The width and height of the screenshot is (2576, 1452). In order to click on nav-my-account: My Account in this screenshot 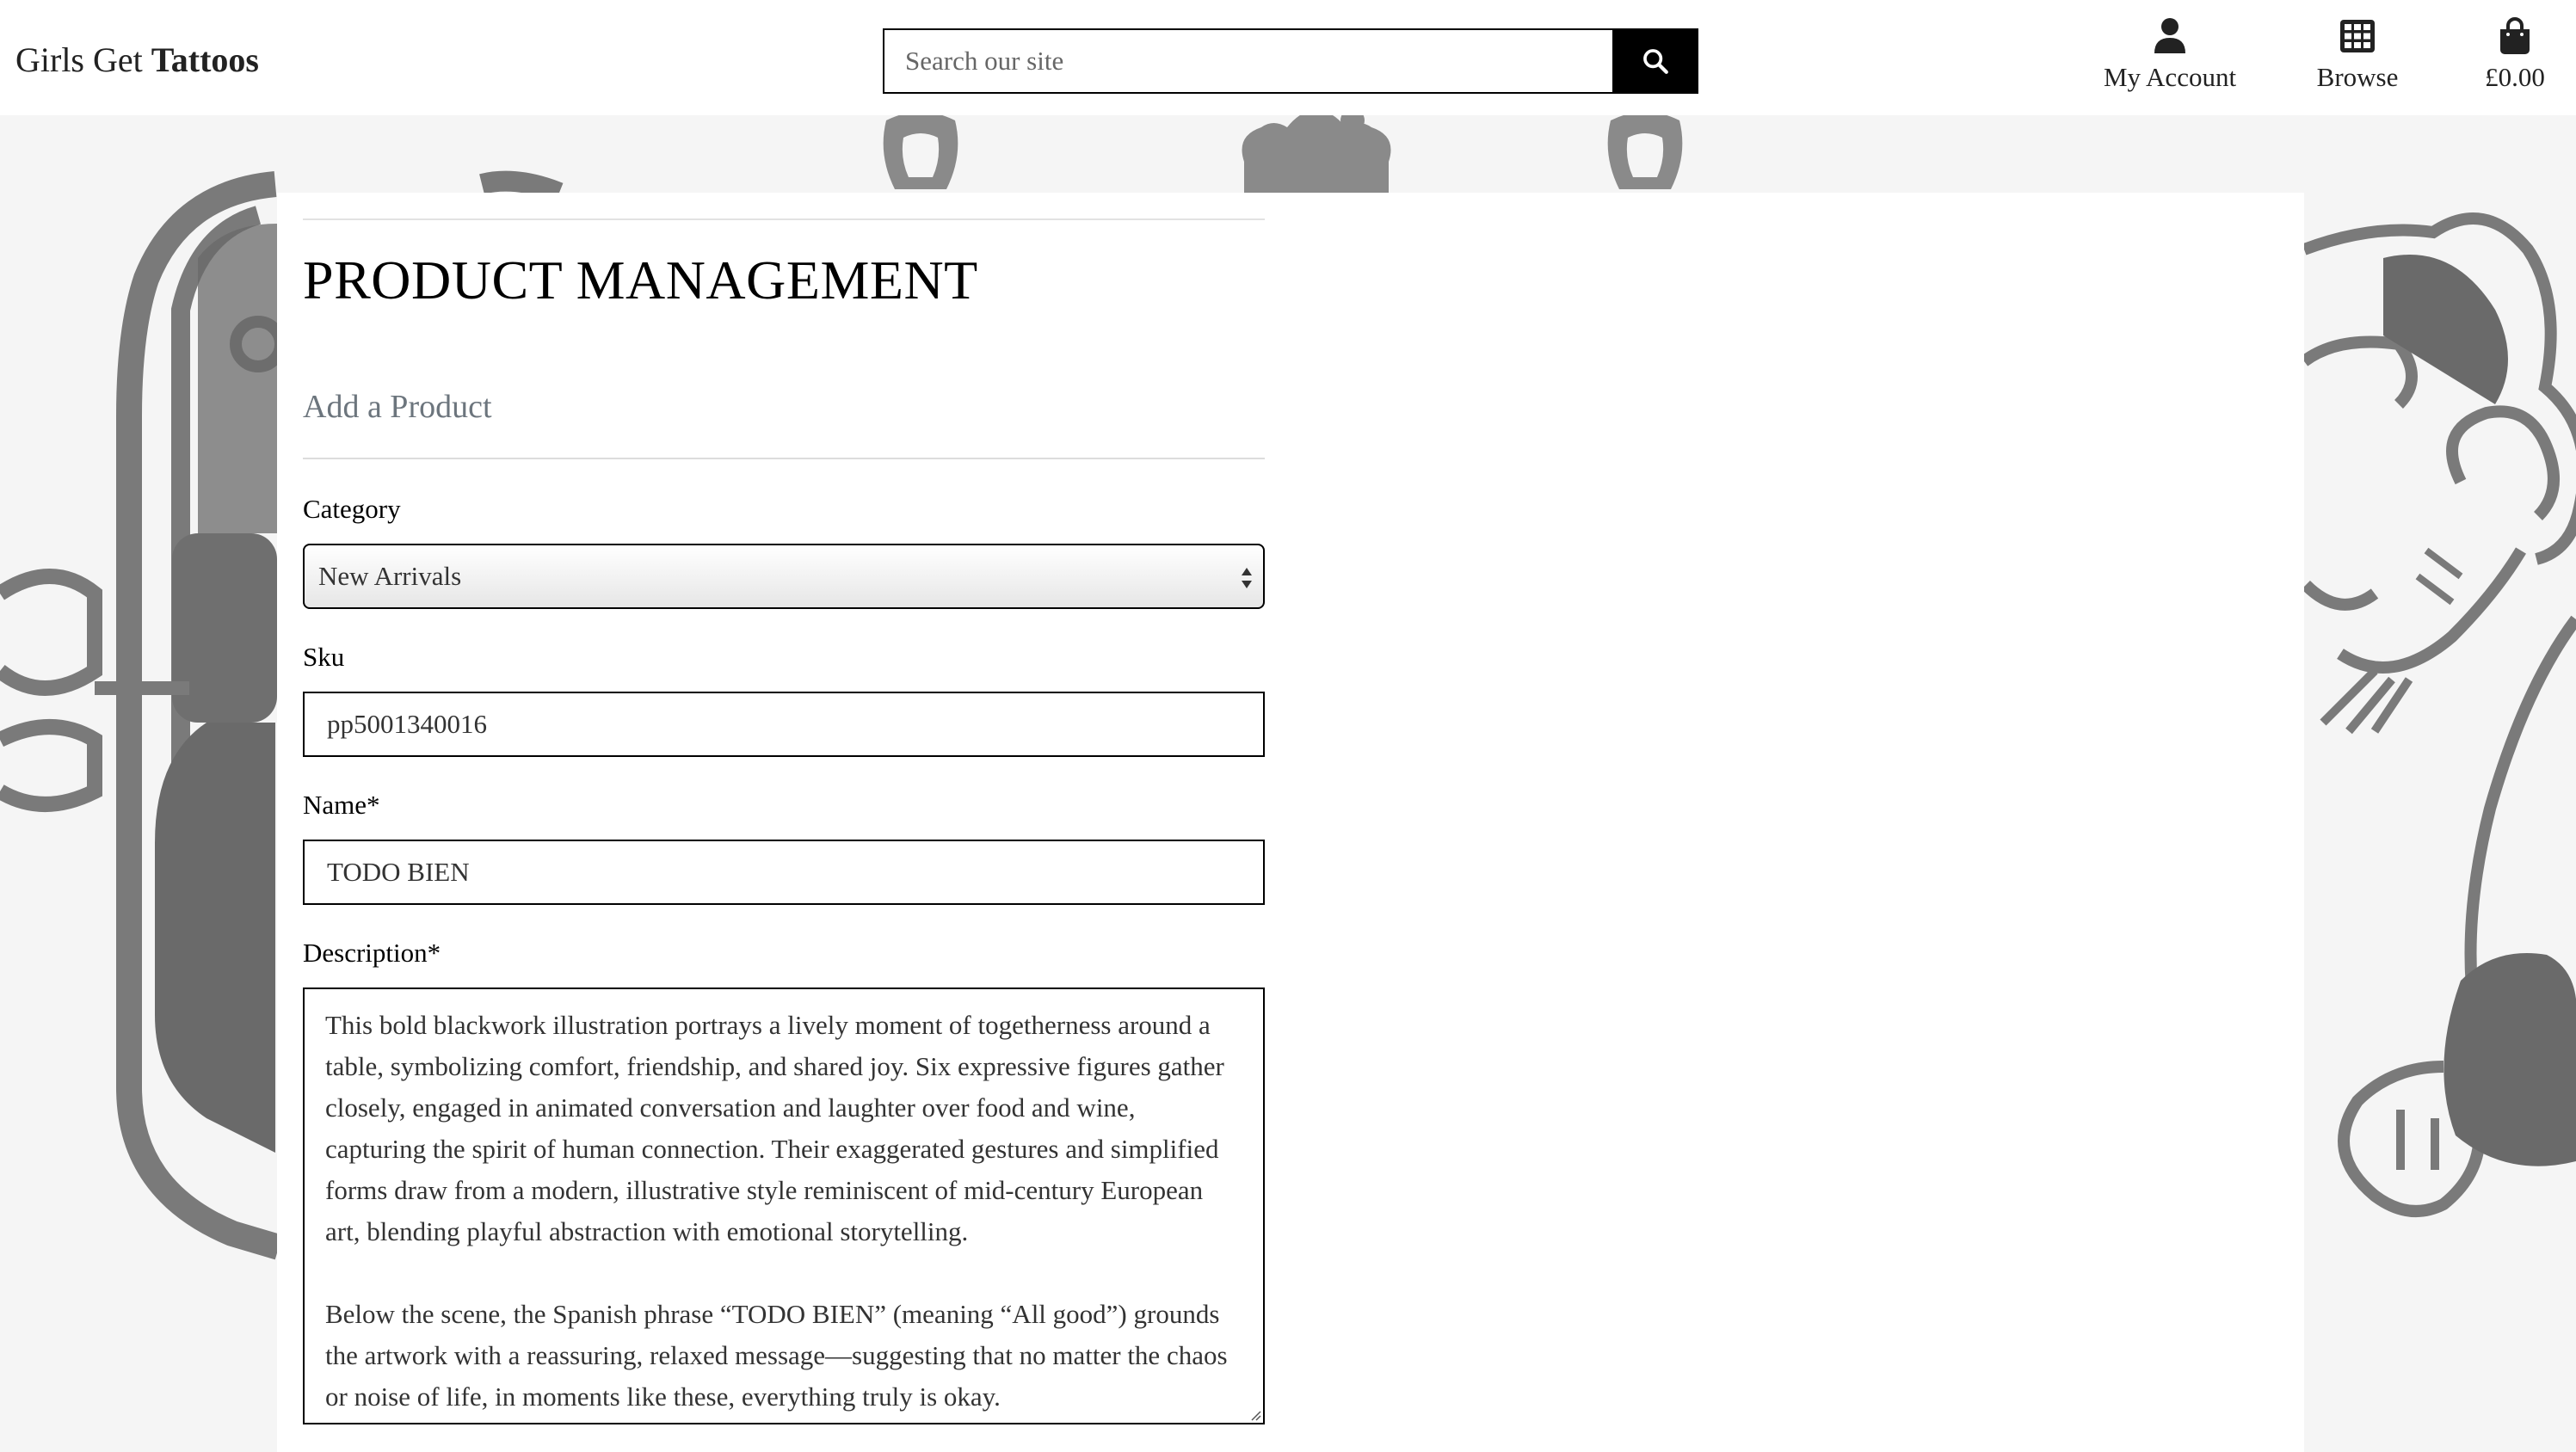, I will do `click(2169, 60)`.